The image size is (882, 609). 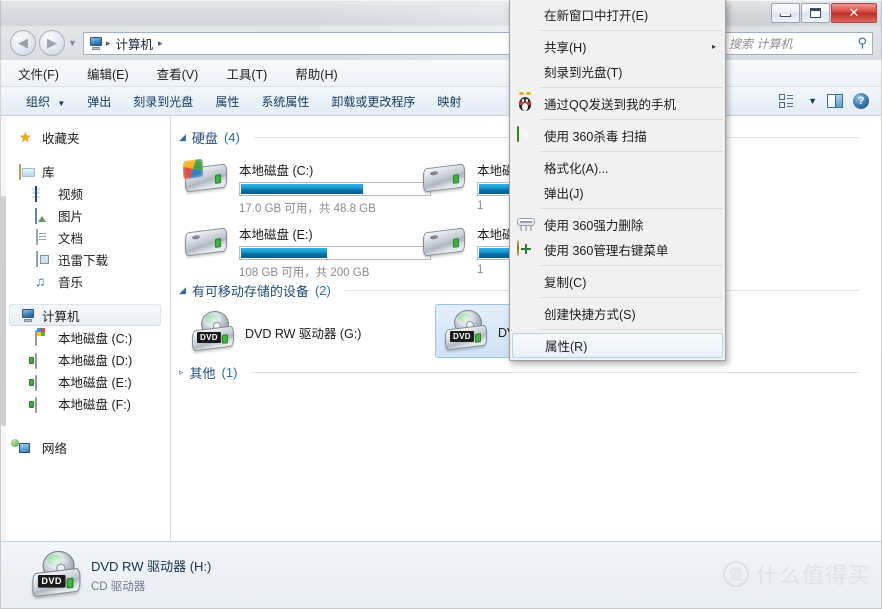 What do you see at coordinates (52, 43) in the screenshot?
I see `forward-button: ▶` at bounding box center [52, 43].